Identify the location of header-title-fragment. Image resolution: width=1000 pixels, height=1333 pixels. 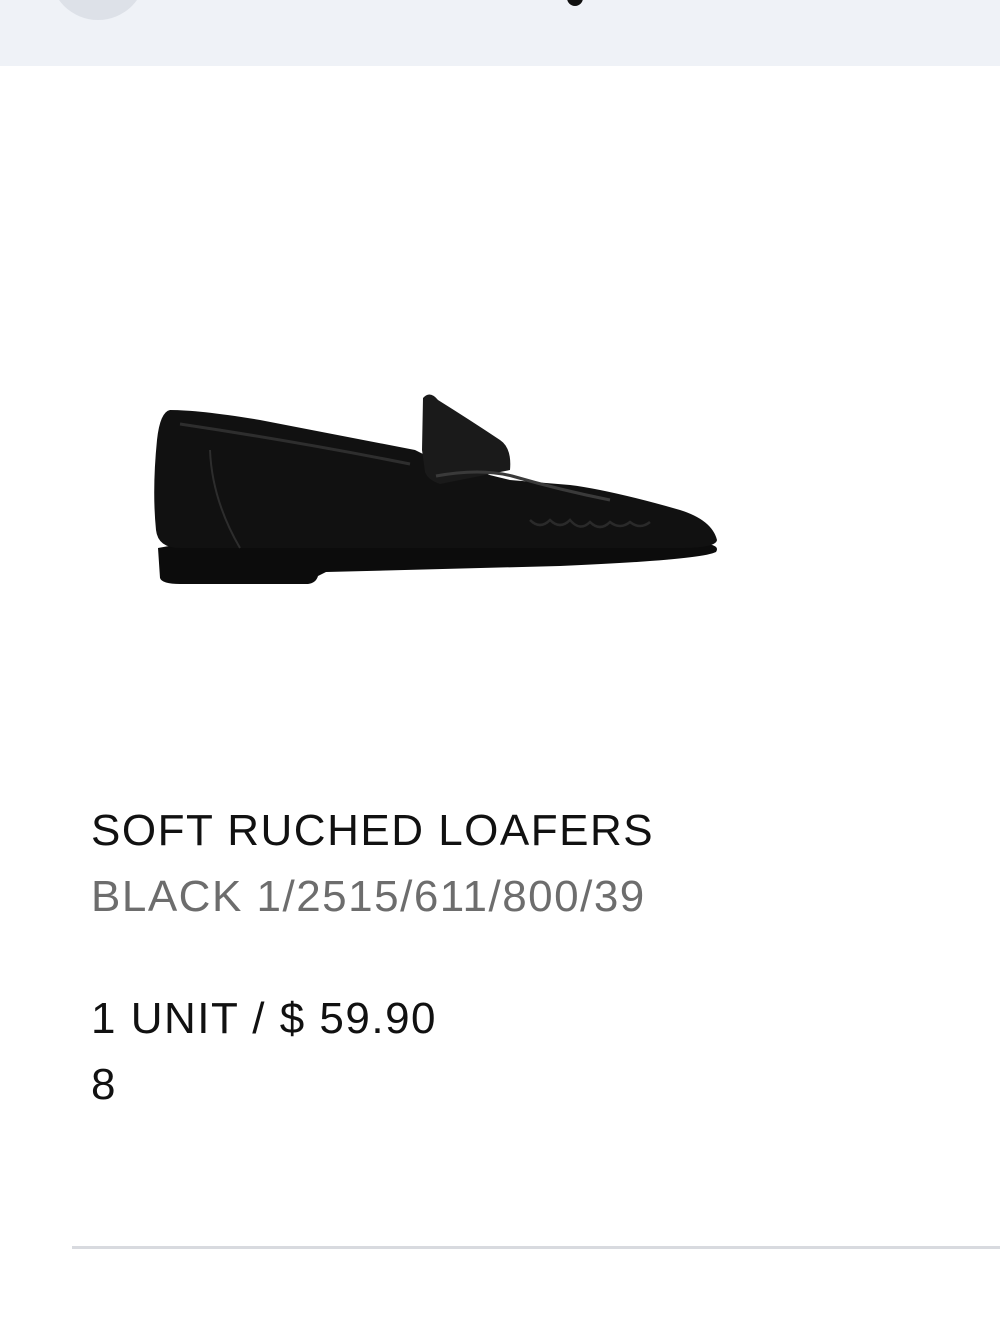
(575, 3).